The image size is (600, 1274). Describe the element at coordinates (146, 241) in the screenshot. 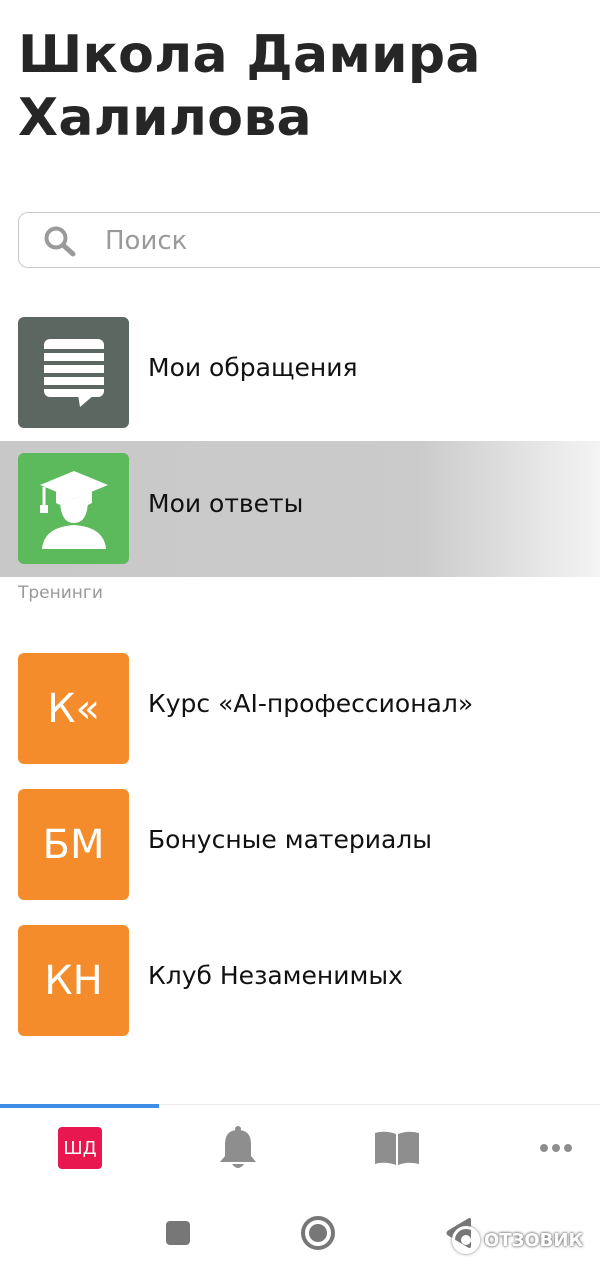

I see `search-placeholder: Поиск` at that location.